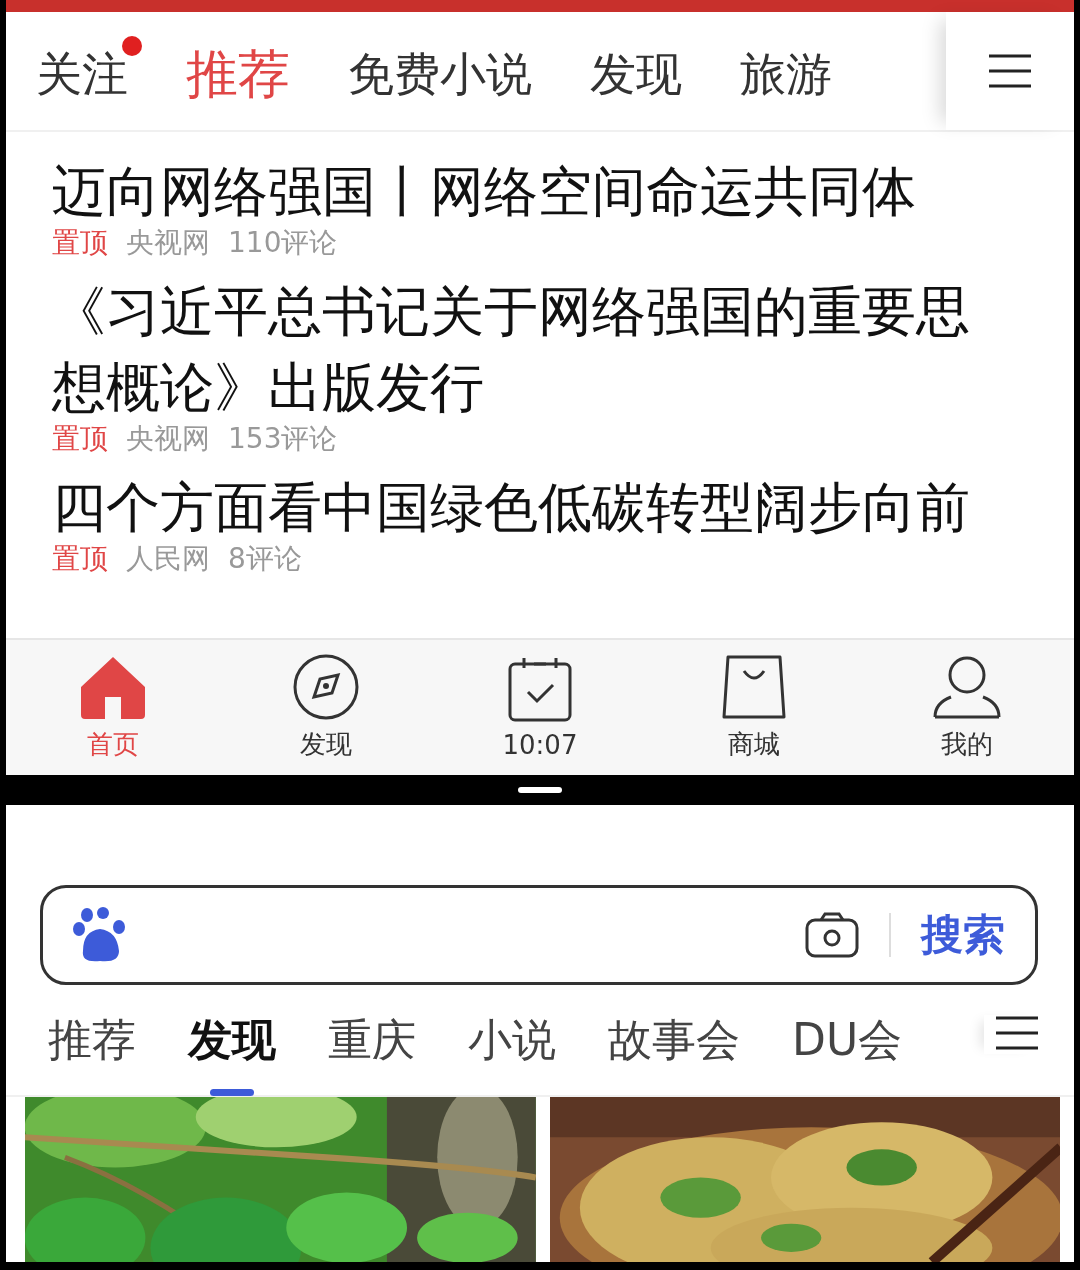  Describe the element at coordinates (100, 935) in the screenshot. I see `paw-logo-icon` at that location.